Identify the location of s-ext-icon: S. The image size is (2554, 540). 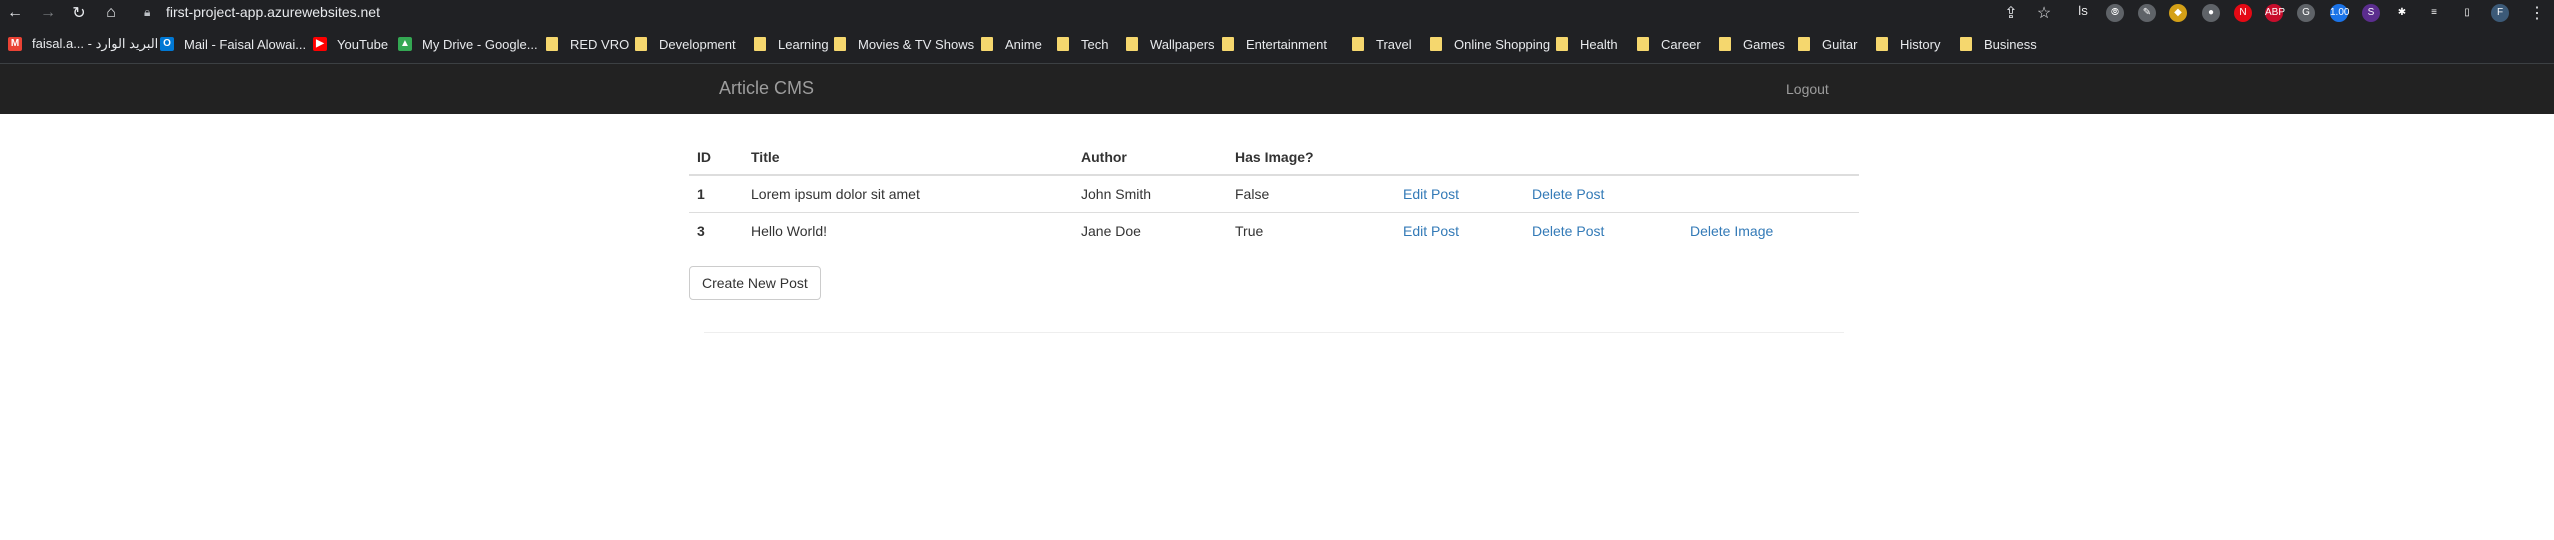
(2371, 13).